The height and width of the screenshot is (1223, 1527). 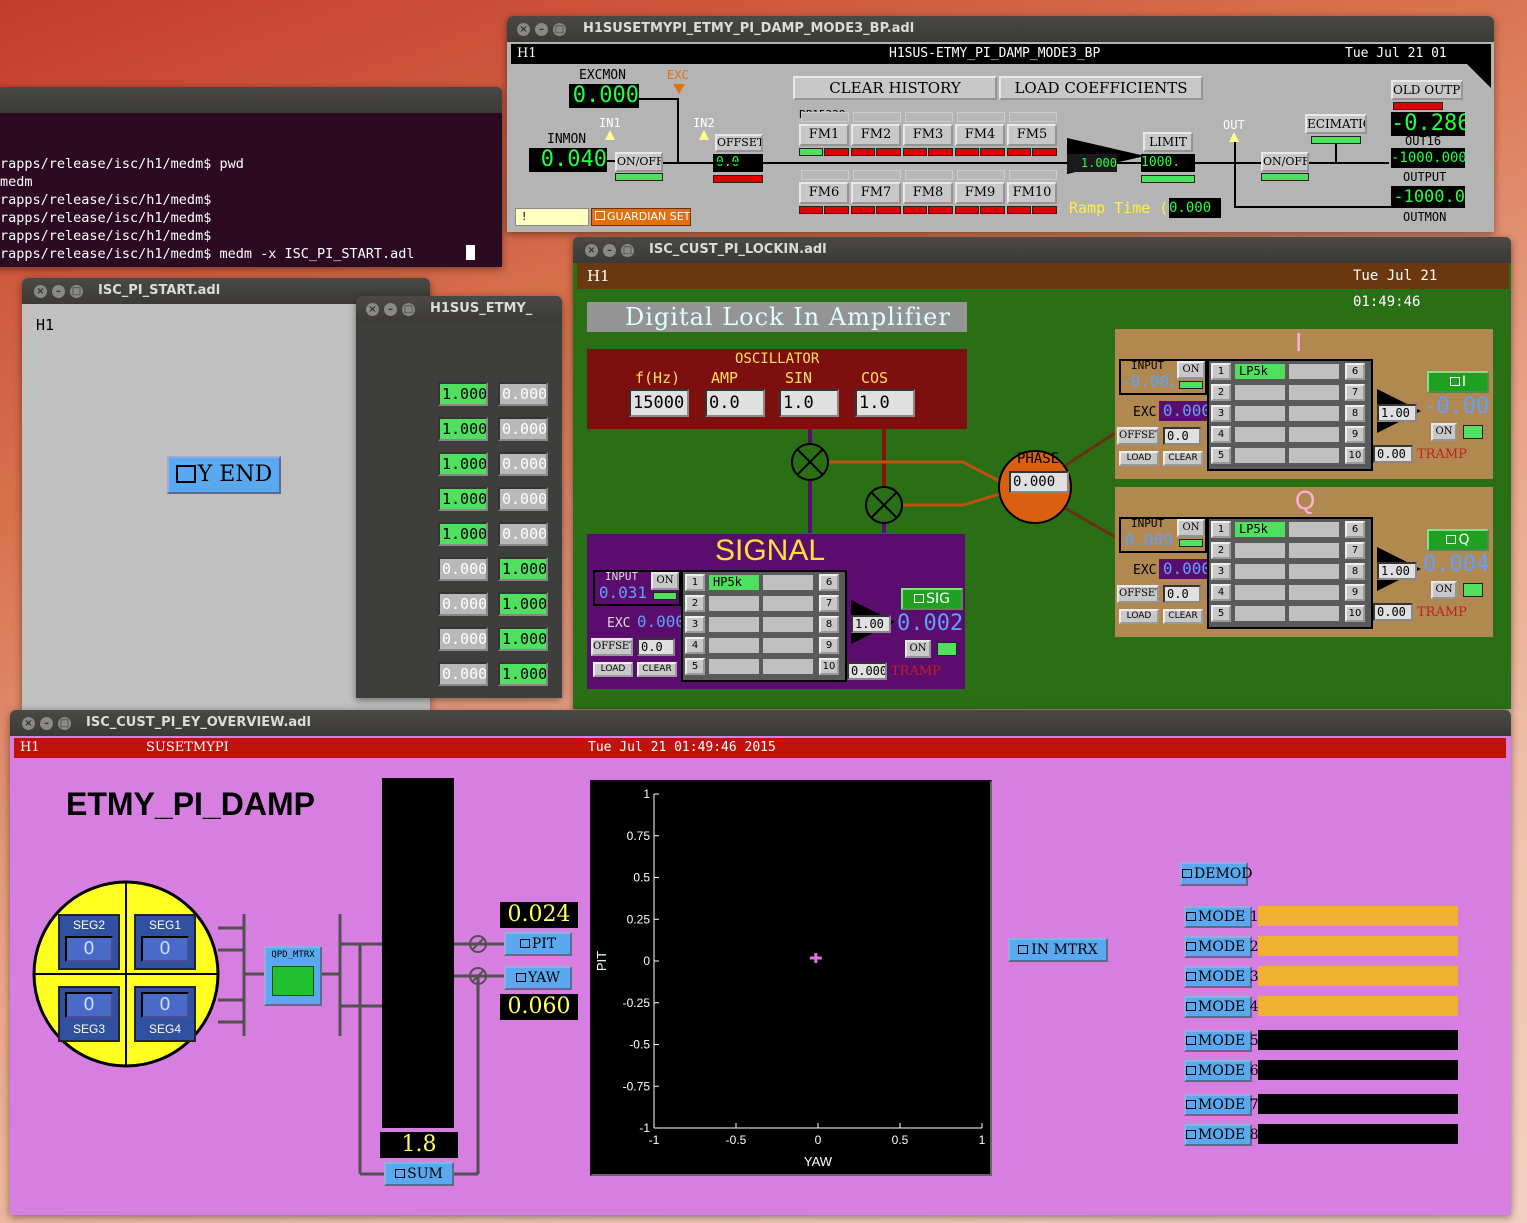 What do you see at coordinates (1221, 1135) in the screenshot?
I see `mode-button-8: MODE 8` at bounding box center [1221, 1135].